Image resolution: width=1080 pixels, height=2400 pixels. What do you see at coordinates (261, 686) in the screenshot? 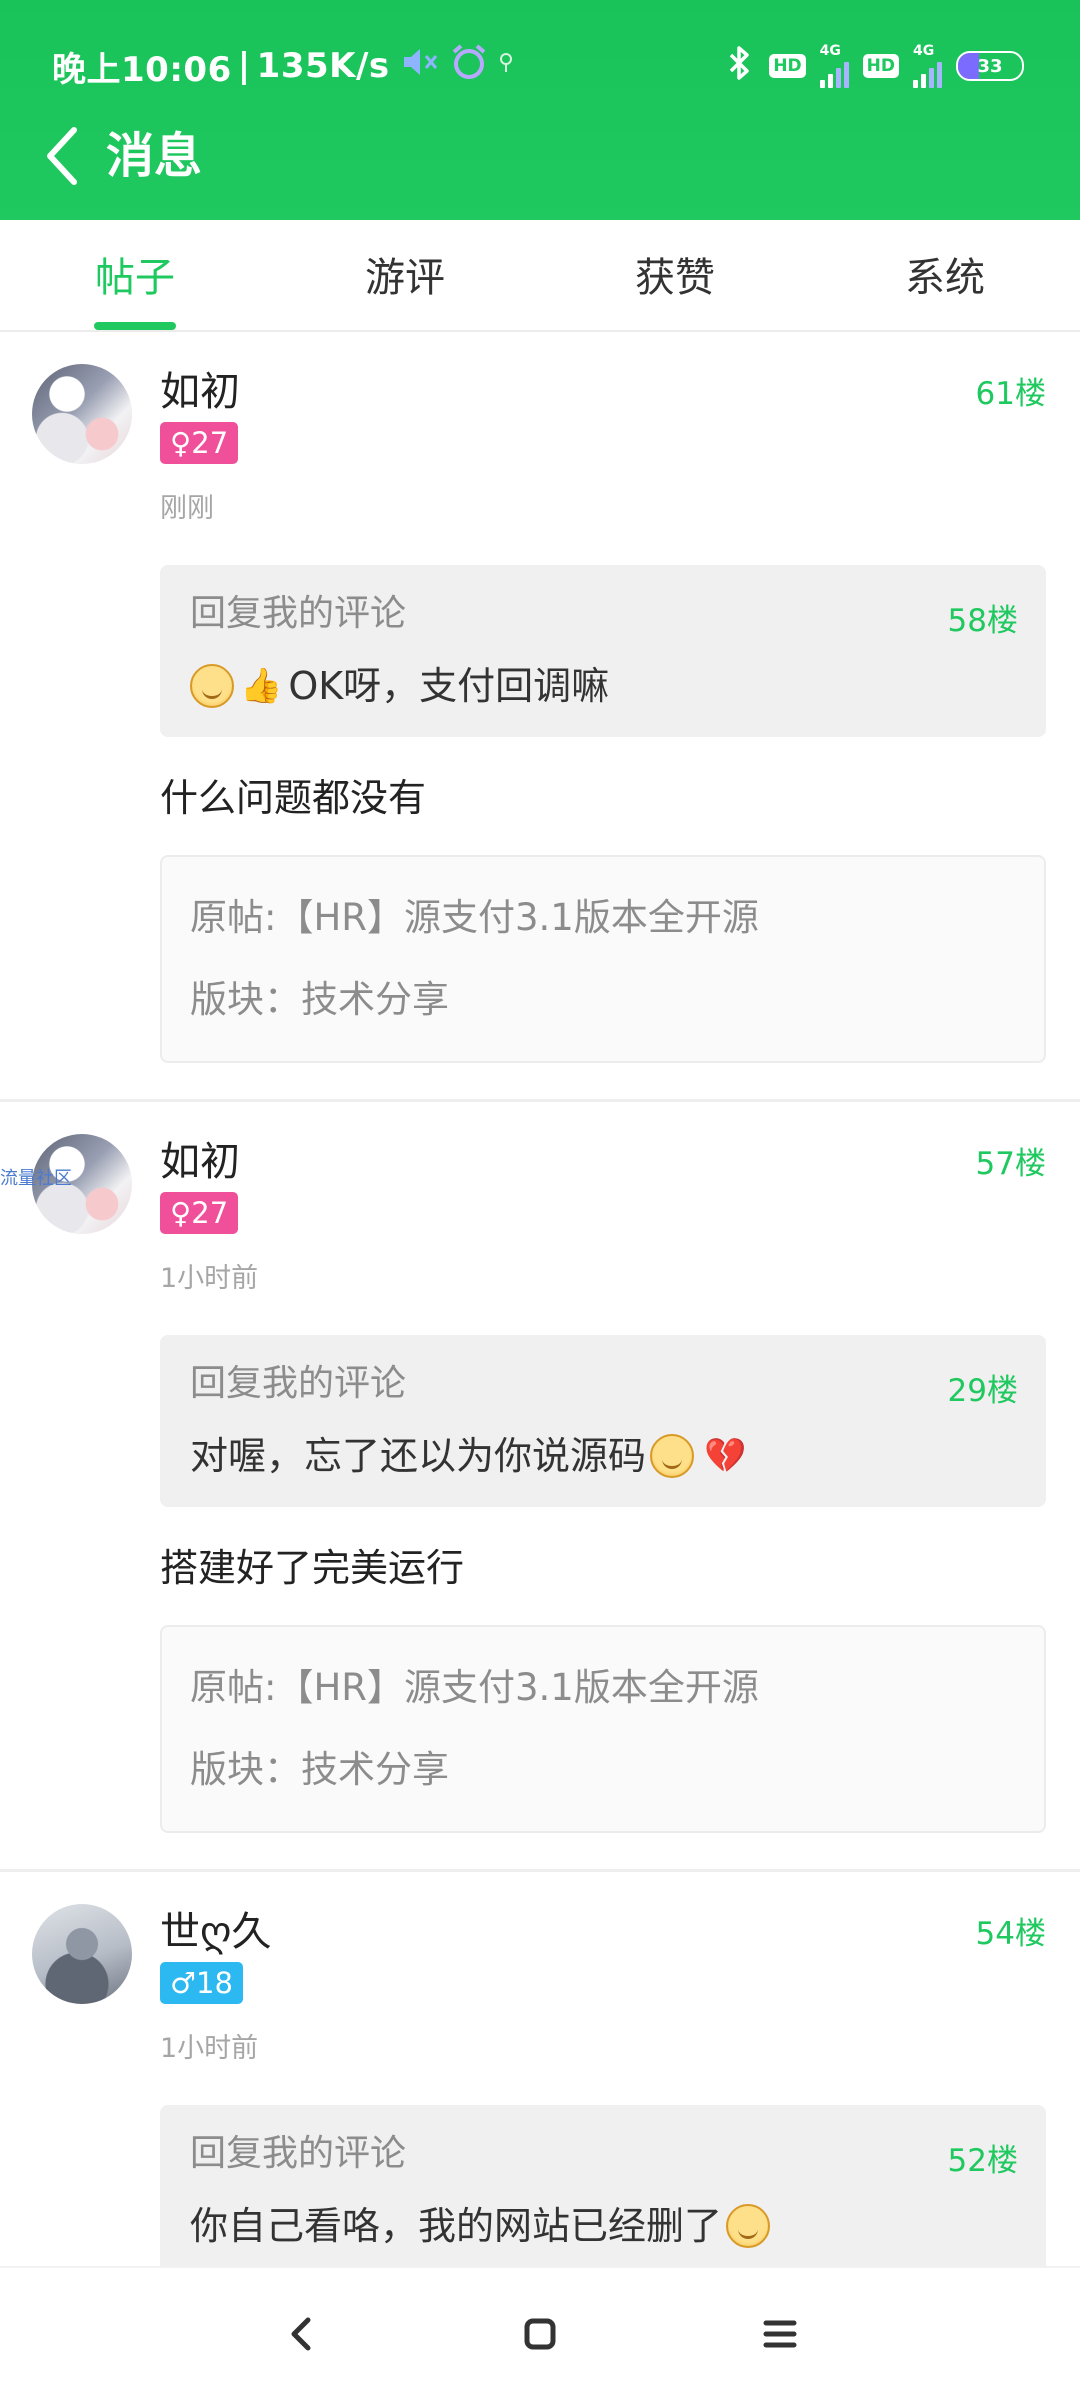
I see `thumbs-up-emoji-icon: 👍` at bounding box center [261, 686].